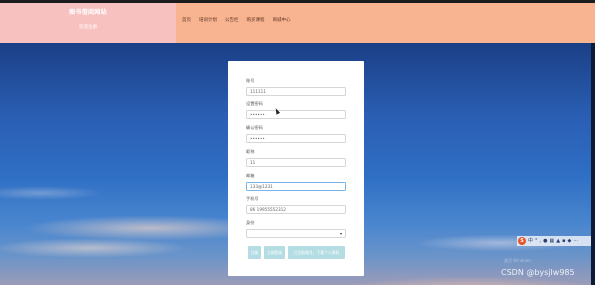 The width and height of the screenshot is (595, 285). Describe the element at coordinates (541, 241) in the screenshot. I see `comma-icon: ,` at that location.